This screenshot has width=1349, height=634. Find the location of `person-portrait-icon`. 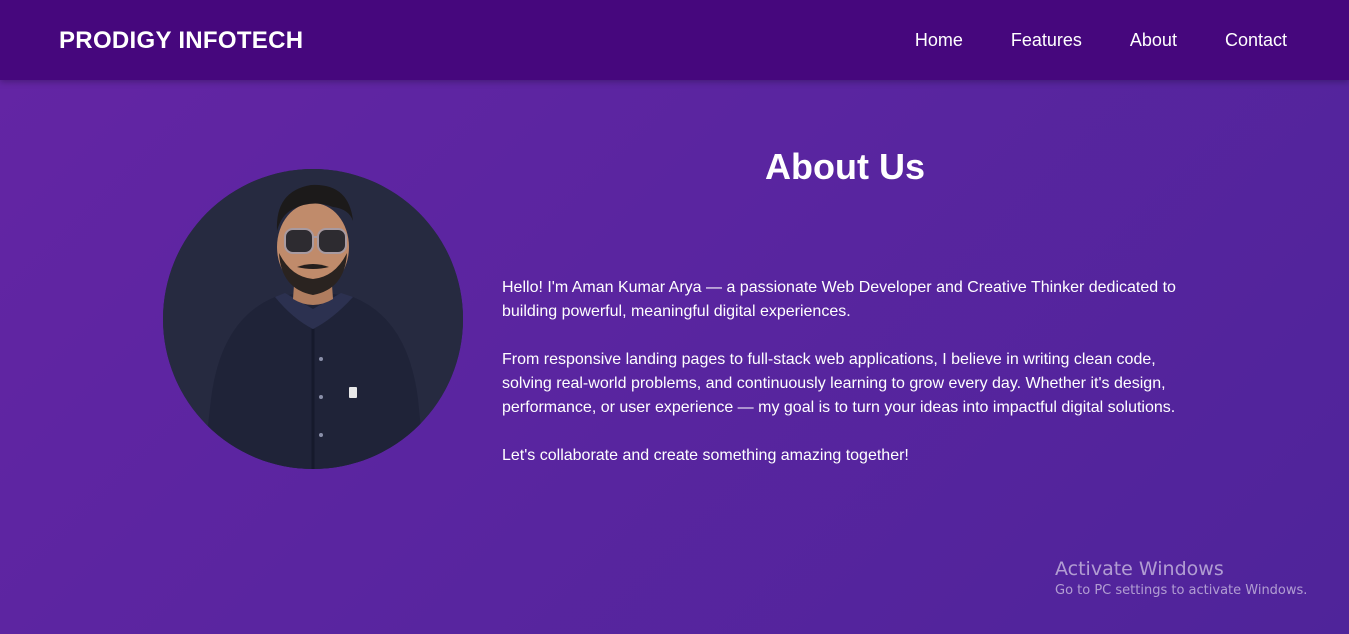

person-portrait-icon is located at coordinates (313, 319).